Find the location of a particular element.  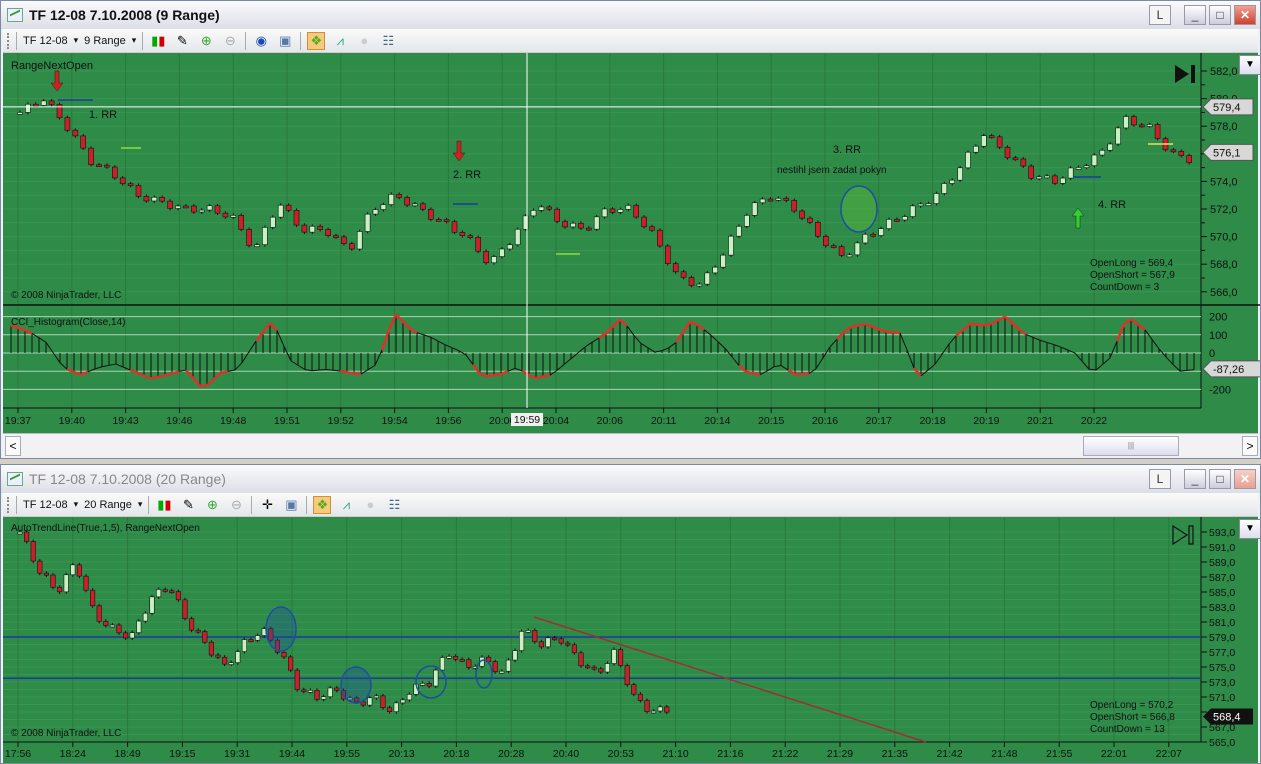

price-axis-label: 568,0 is located at coordinates (1224, 265).